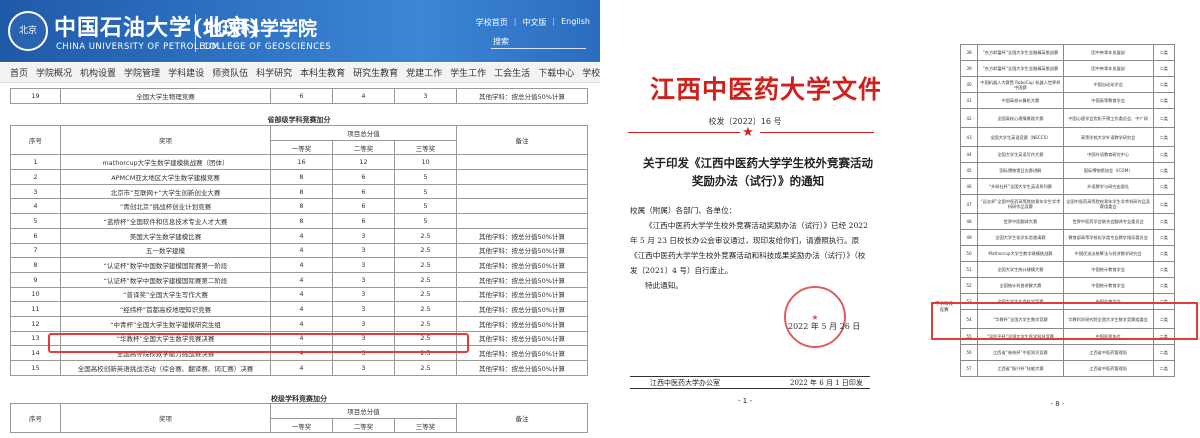 The height and width of the screenshot is (438, 1200). I want to click on link-chinese: 中文版, so click(534, 22).